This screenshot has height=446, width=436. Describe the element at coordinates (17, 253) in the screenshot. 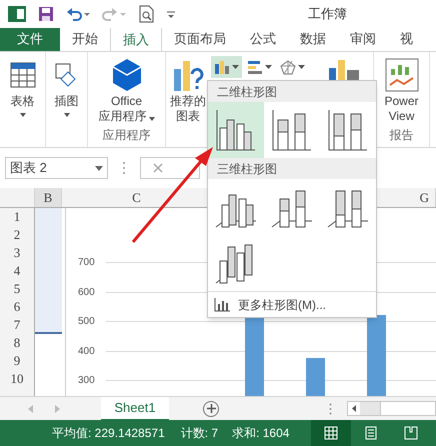

I see `row-header: 3` at that location.